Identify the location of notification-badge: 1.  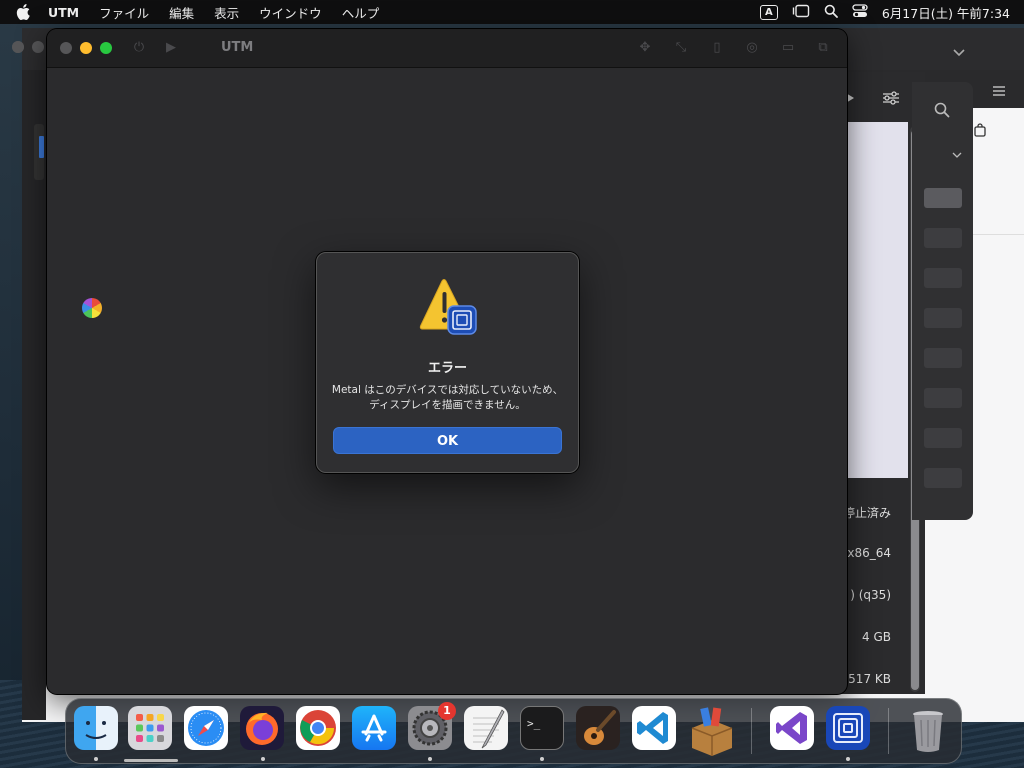
(447, 711).